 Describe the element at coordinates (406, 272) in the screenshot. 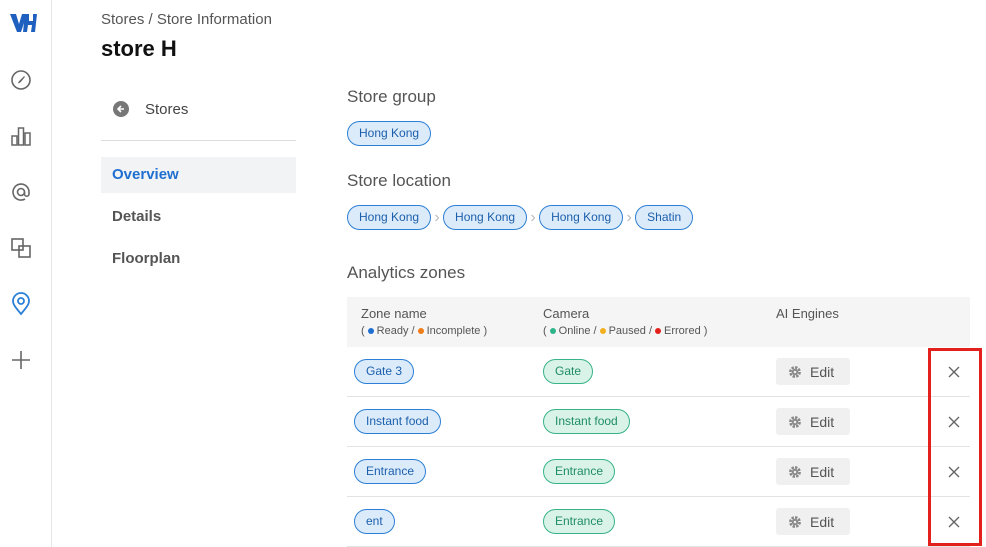

I see `analytics-zones-title: Analytics zones` at that location.